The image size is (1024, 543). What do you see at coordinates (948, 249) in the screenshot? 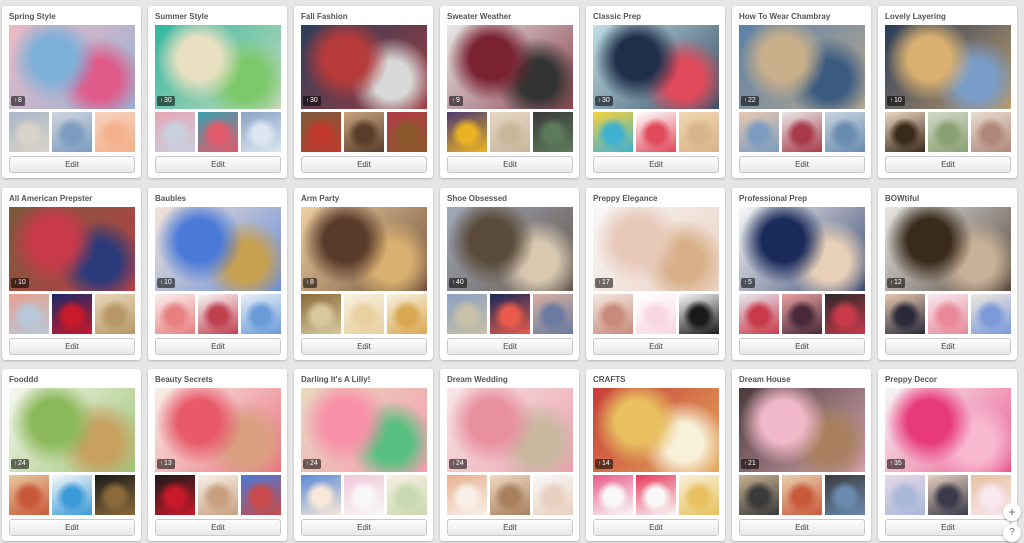
I see `board-cover-image: ↑12` at bounding box center [948, 249].